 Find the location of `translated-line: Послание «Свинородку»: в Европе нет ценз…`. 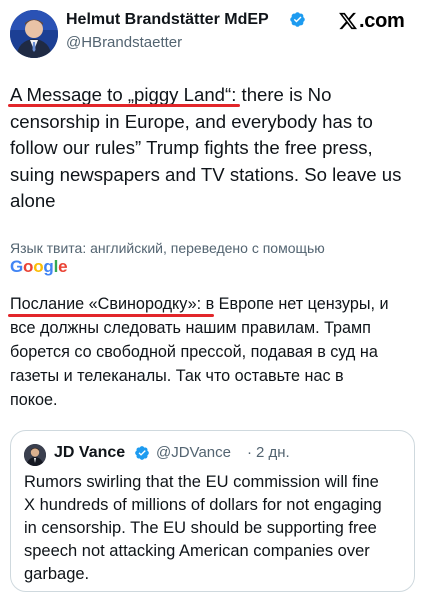

translated-line: Послание «Свинородку»: в Европе нет ценз… is located at coordinates (199, 304).